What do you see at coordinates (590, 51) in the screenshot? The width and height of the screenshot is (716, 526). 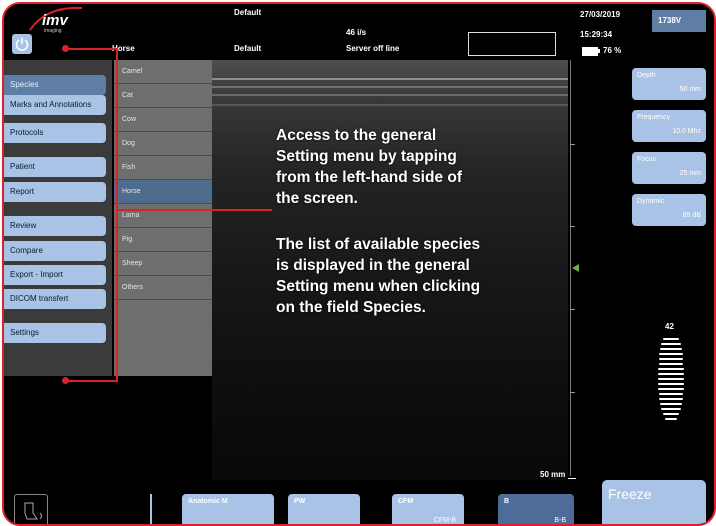 I see `battery-icon` at bounding box center [590, 51].